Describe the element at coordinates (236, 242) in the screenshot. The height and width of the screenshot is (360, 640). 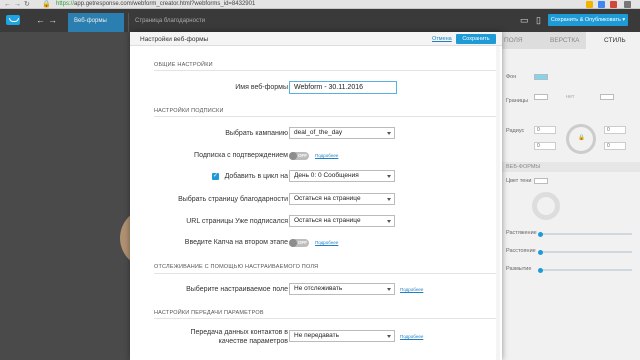
I see `captcha-label: Введите Капча на втором этапе` at that location.